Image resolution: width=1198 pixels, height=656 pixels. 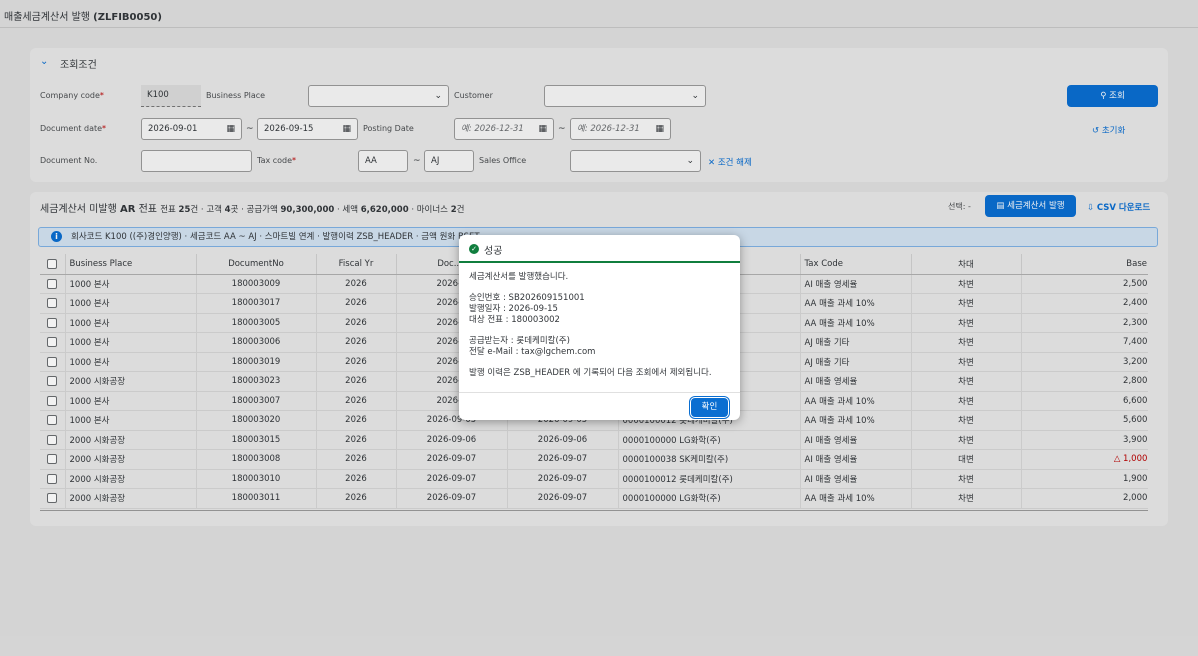 What do you see at coordinates (474, 249) in the screenshot?
I see `check-circle-icon: ✓` at bounding box center [474, 249].